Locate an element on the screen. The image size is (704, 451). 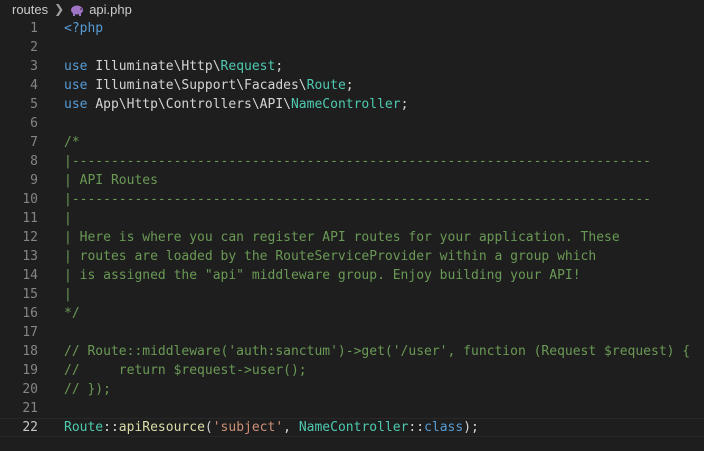
line-number: 9 is located at coordinates (34, 180).